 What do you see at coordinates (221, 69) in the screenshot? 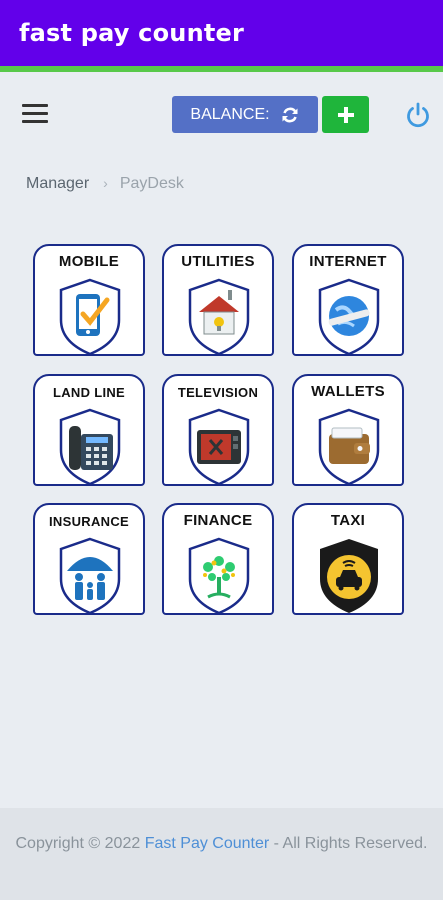
I see `app-bar-accent-line` at bounding box center [221, 69].